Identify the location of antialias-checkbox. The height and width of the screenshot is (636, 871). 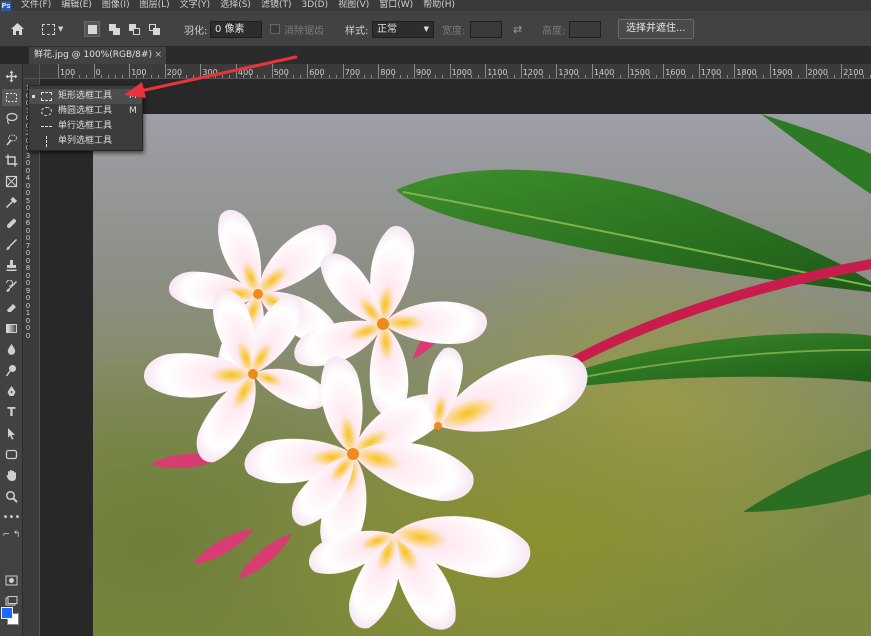
(275, 29).